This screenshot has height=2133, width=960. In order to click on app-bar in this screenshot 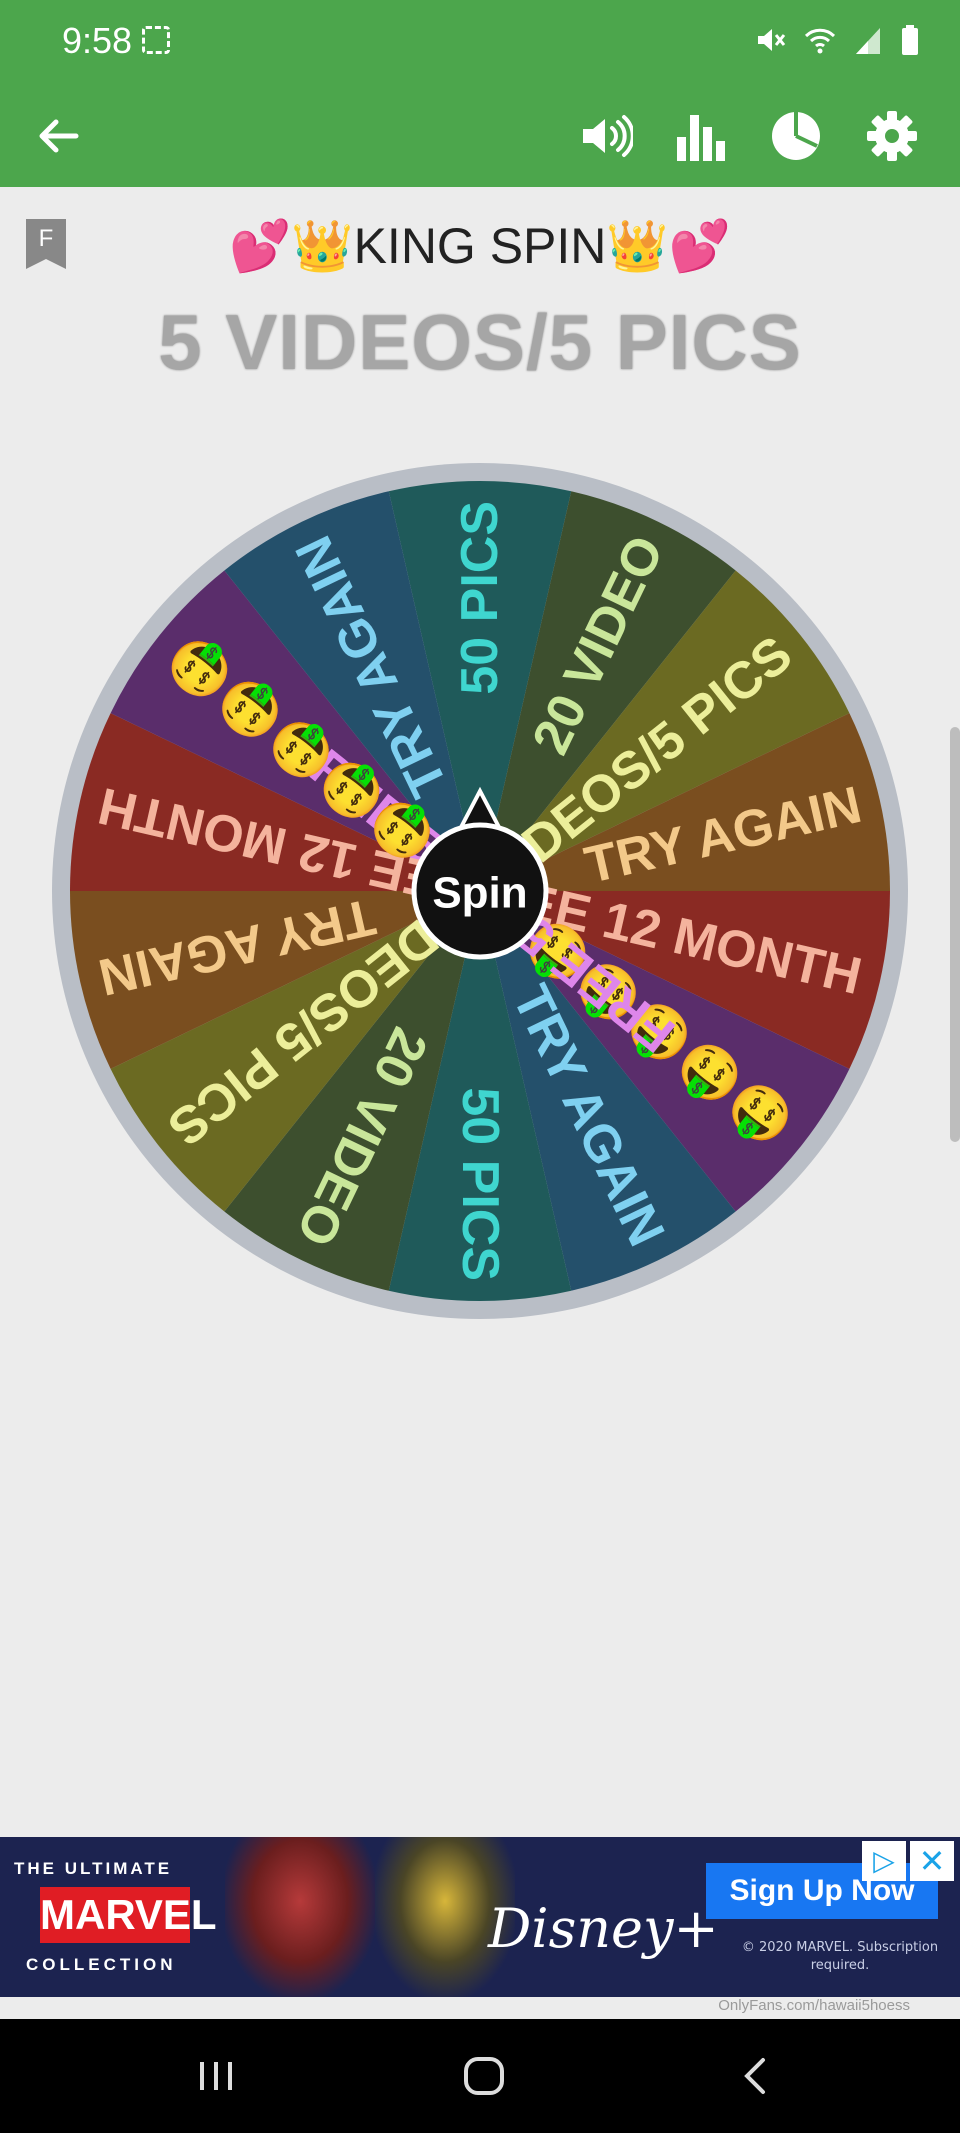, I will do `click(480, 135)`.